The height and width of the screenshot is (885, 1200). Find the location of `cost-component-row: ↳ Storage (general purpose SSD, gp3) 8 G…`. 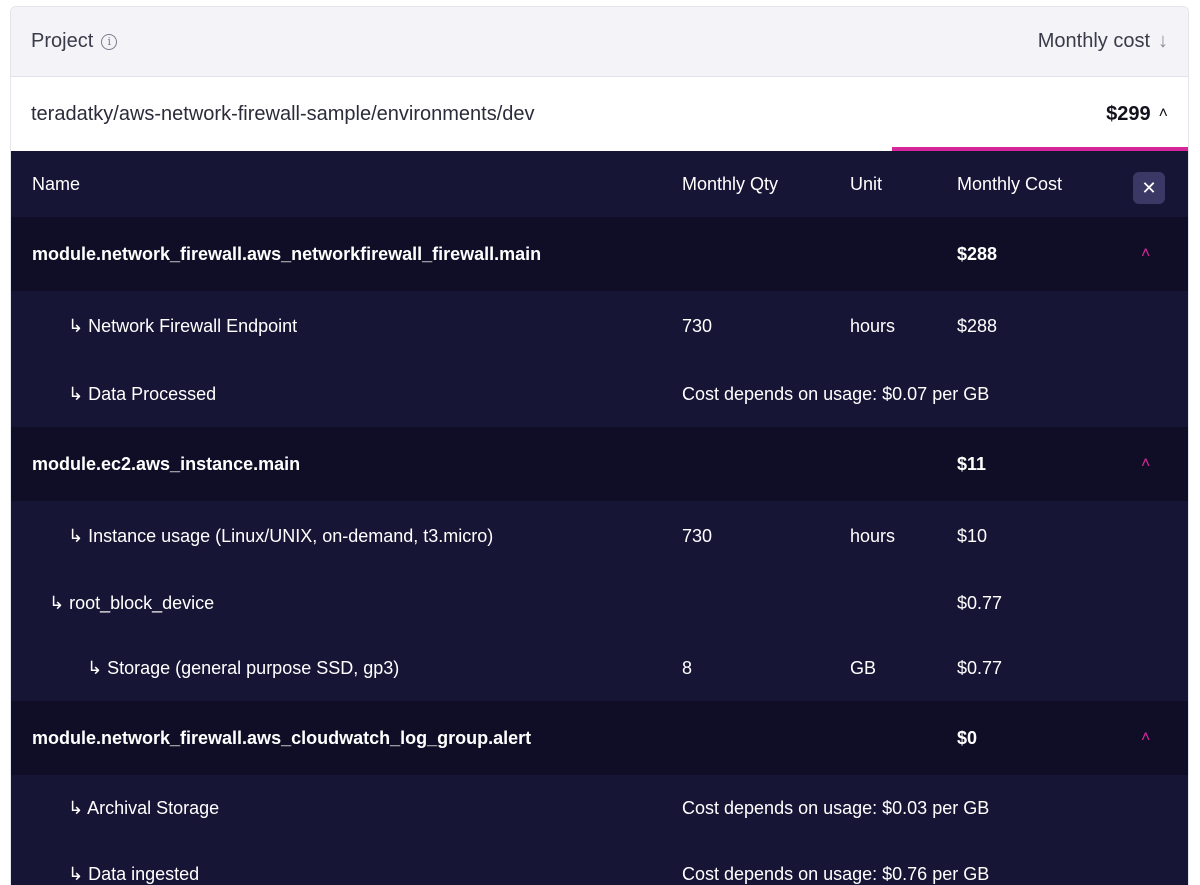

cost-component-row: ↳ Storage (general purpose SSD, gp3) 8 G… is located at coordinates (599, 668).